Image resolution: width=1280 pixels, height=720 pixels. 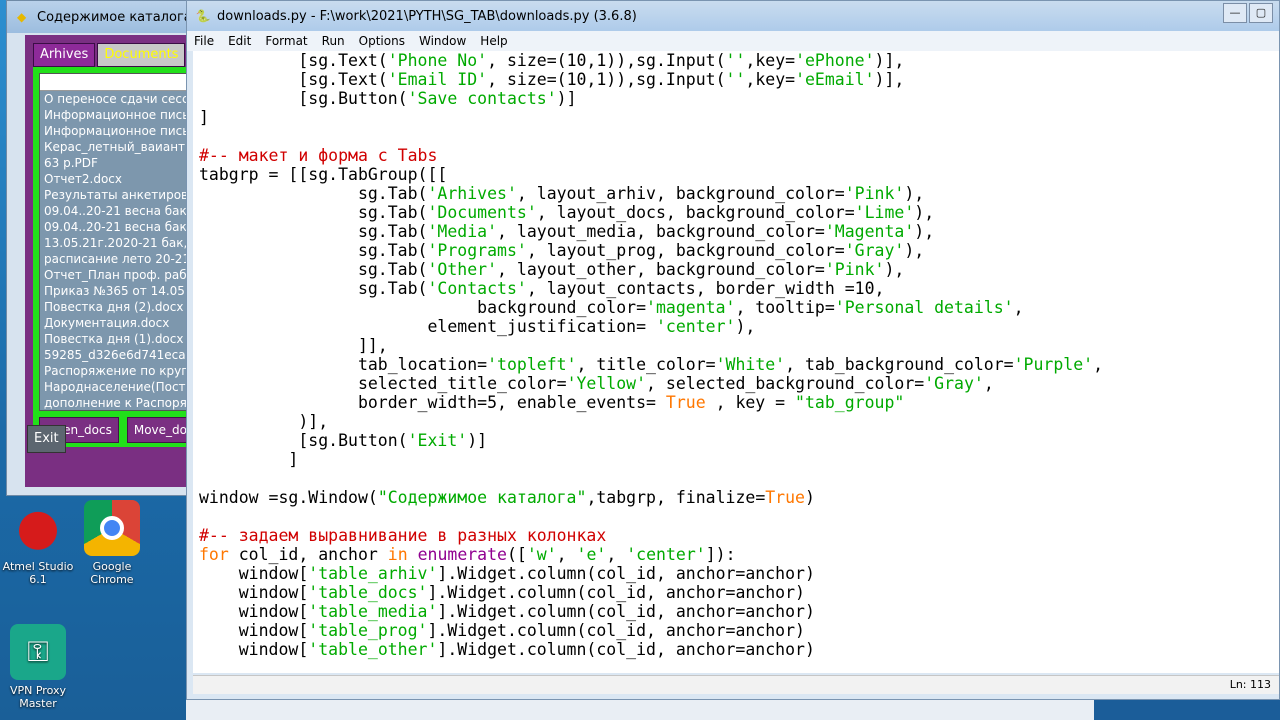 What do you see at coordinates (1250, 684) in the screenshot?
I see `line-number: Ln: 113` at bounding box center [1250, 684].